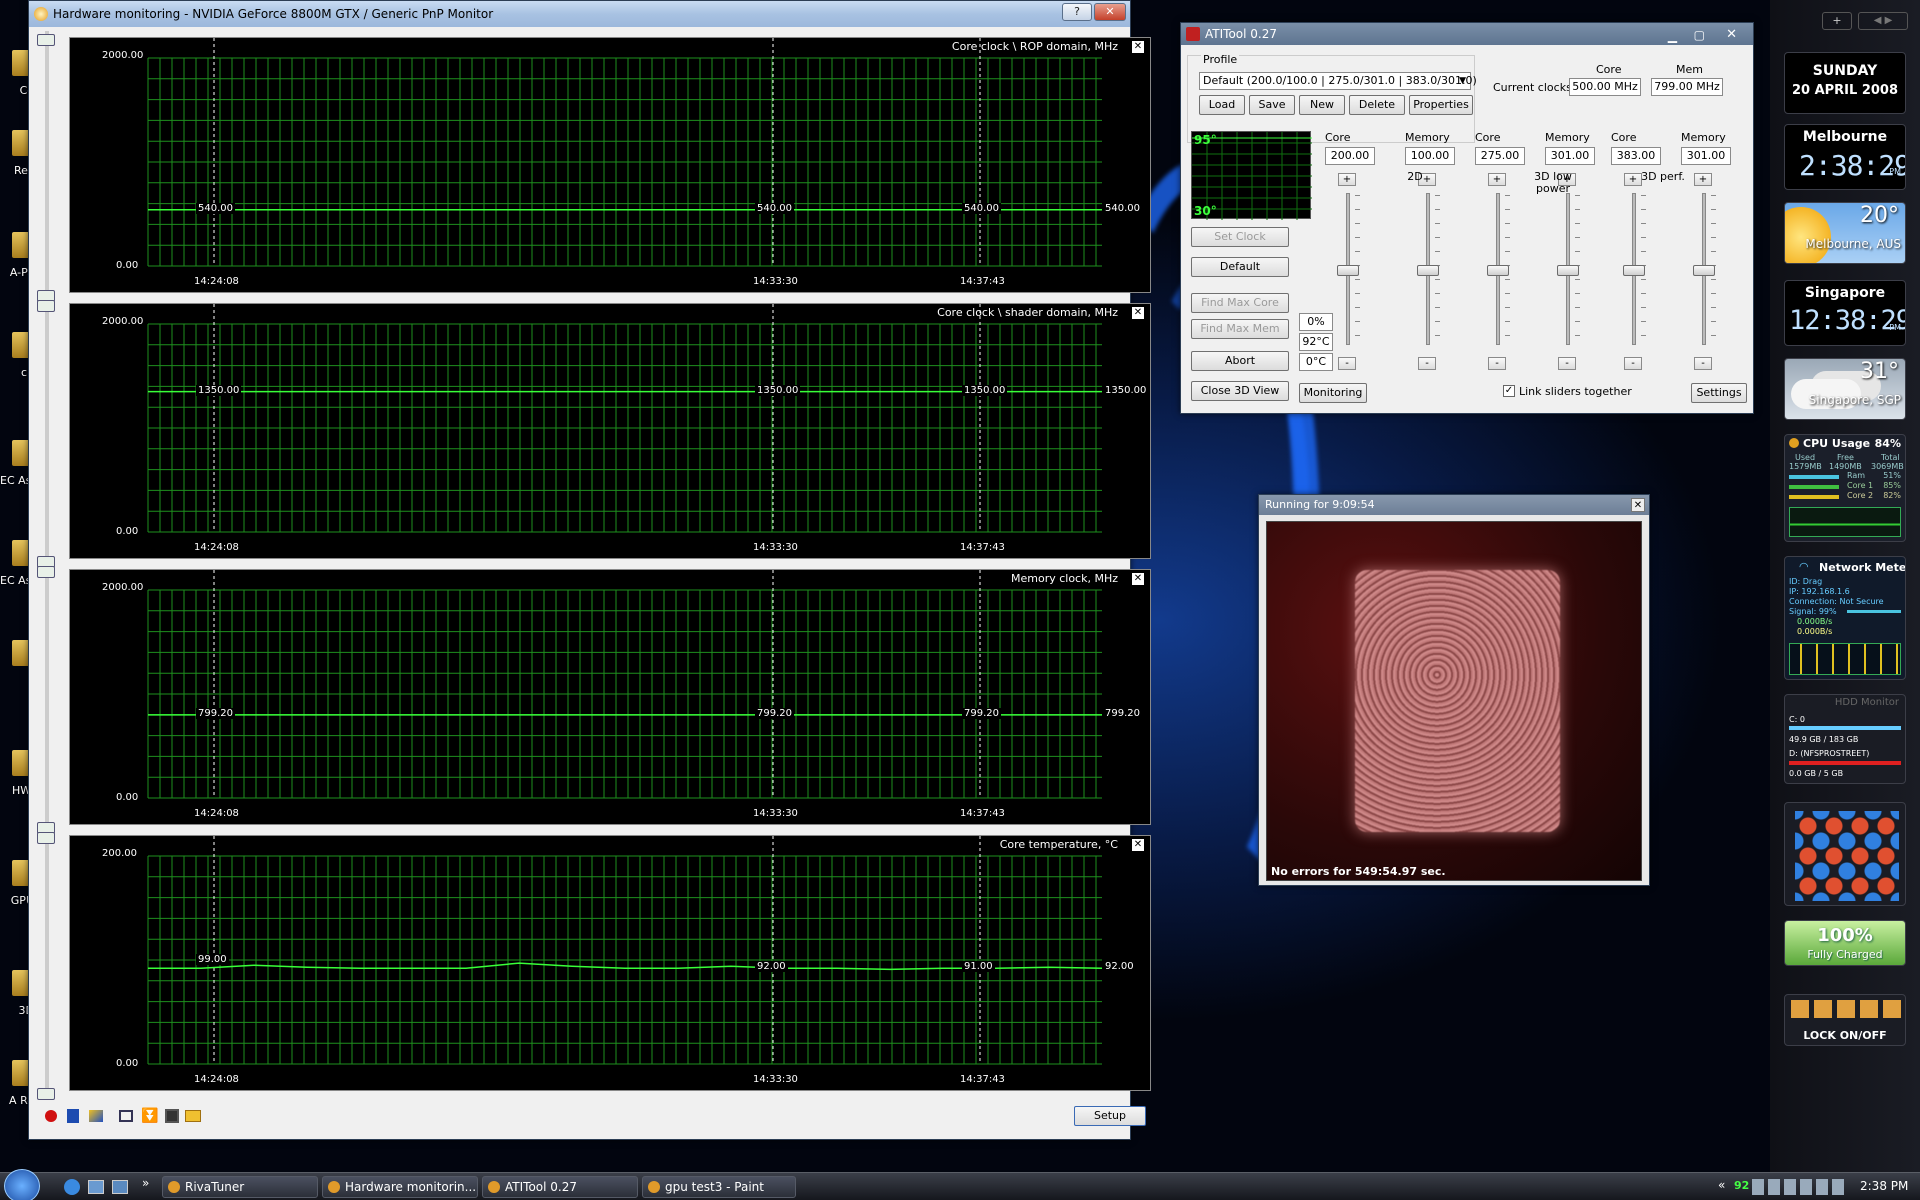 The image size is (1920, 1200). Describe the element at coordinates (51, 1116) in the screenshot. I see `record-icon` at that location.